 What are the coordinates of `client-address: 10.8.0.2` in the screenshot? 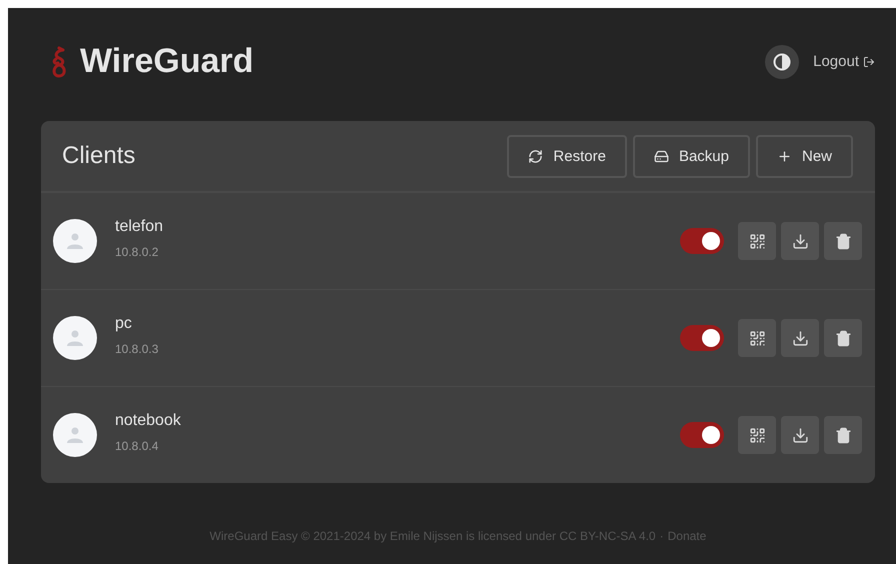 It's located at (137, 251).